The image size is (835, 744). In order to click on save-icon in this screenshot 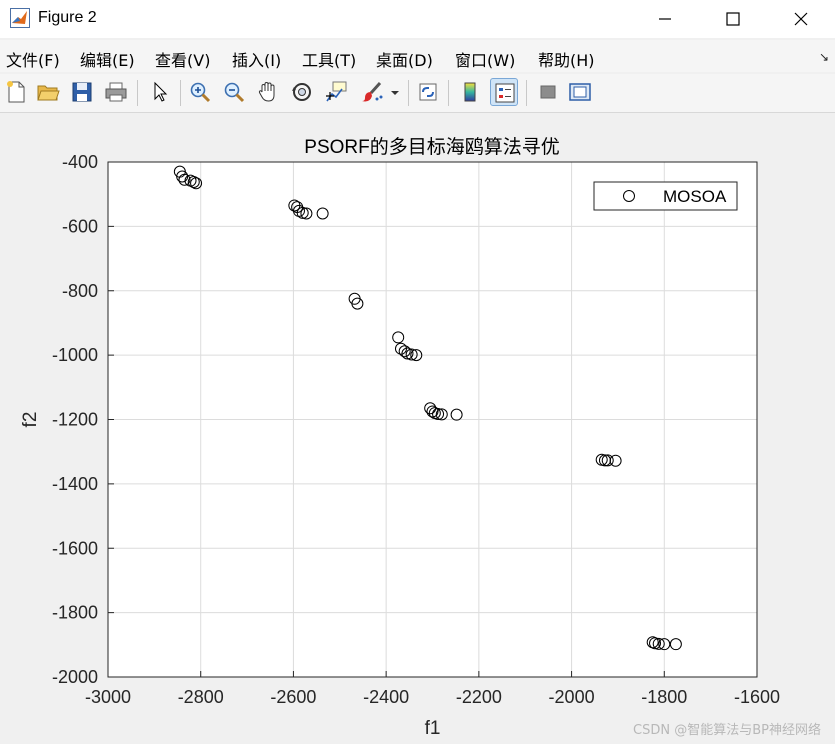, I will do `click(82, 92)`.